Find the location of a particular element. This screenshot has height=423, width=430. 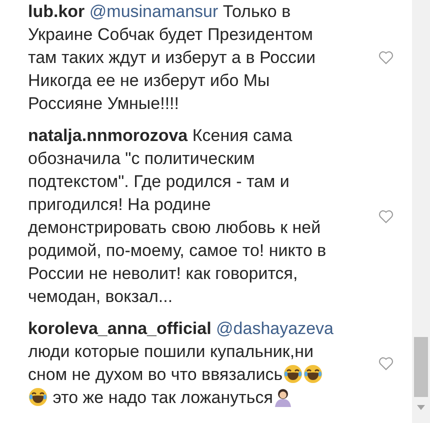

mention-link: @dashayazeva is located at coordinates (275, 328).